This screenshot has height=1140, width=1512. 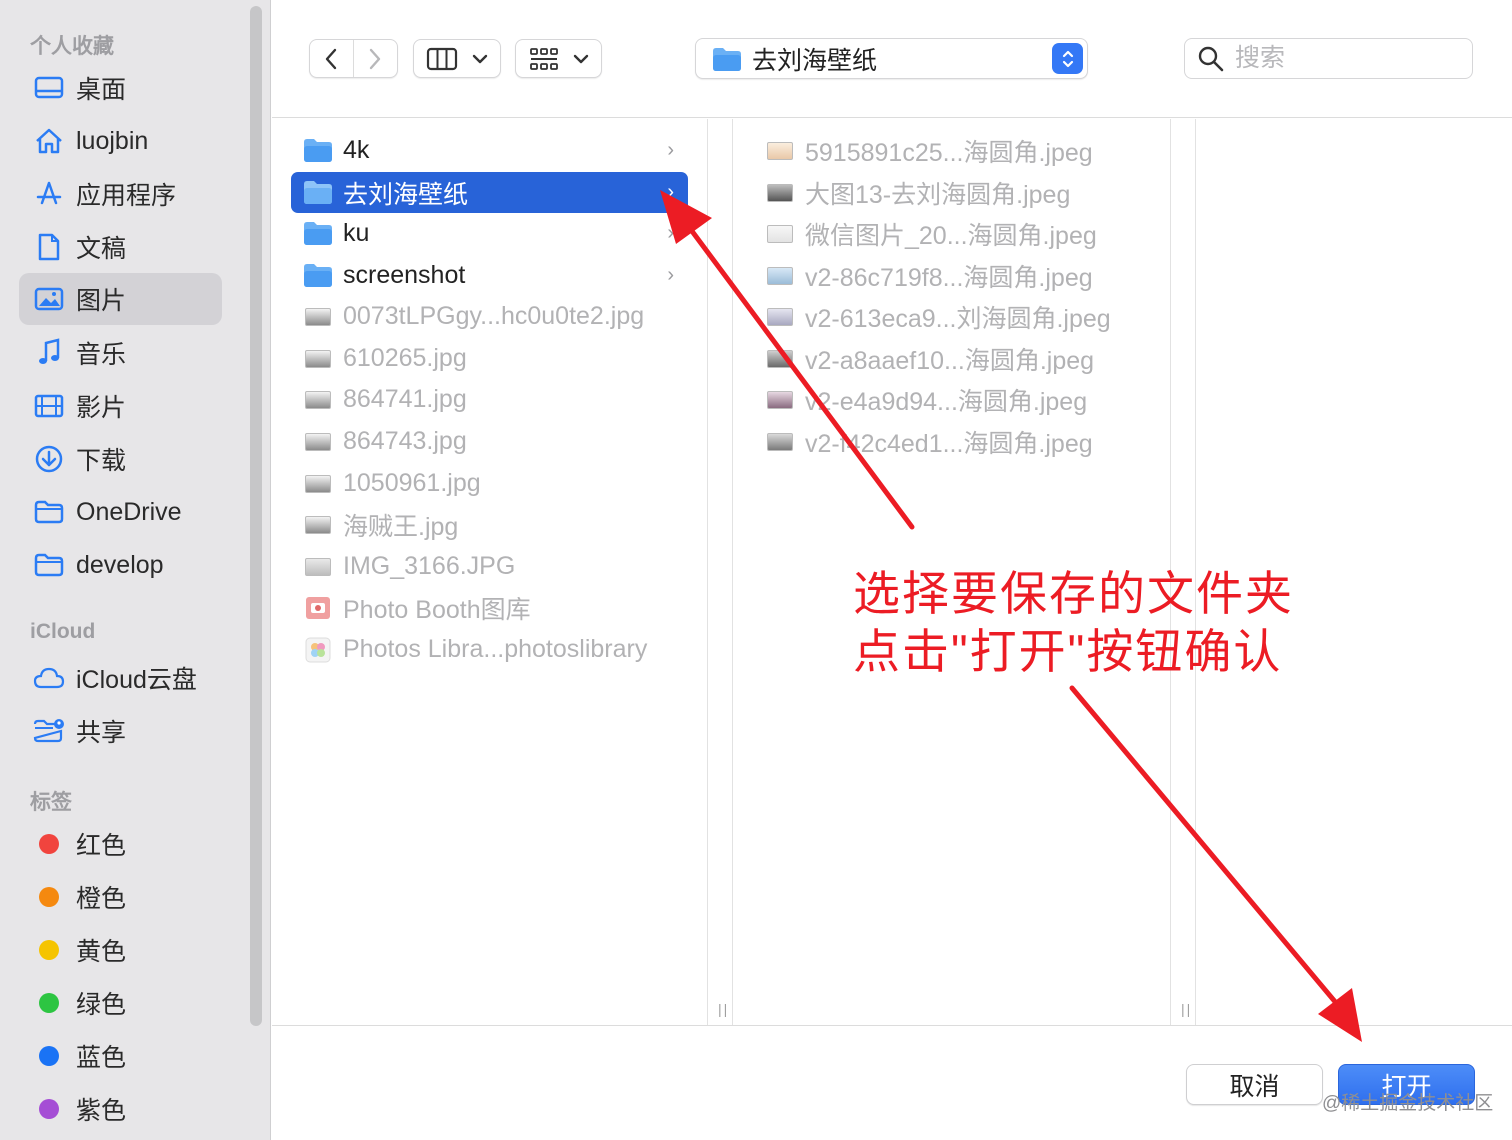 I want to click on item-label: 微信图片_20...海圆角.jpeg, so click(x=951, y=235).